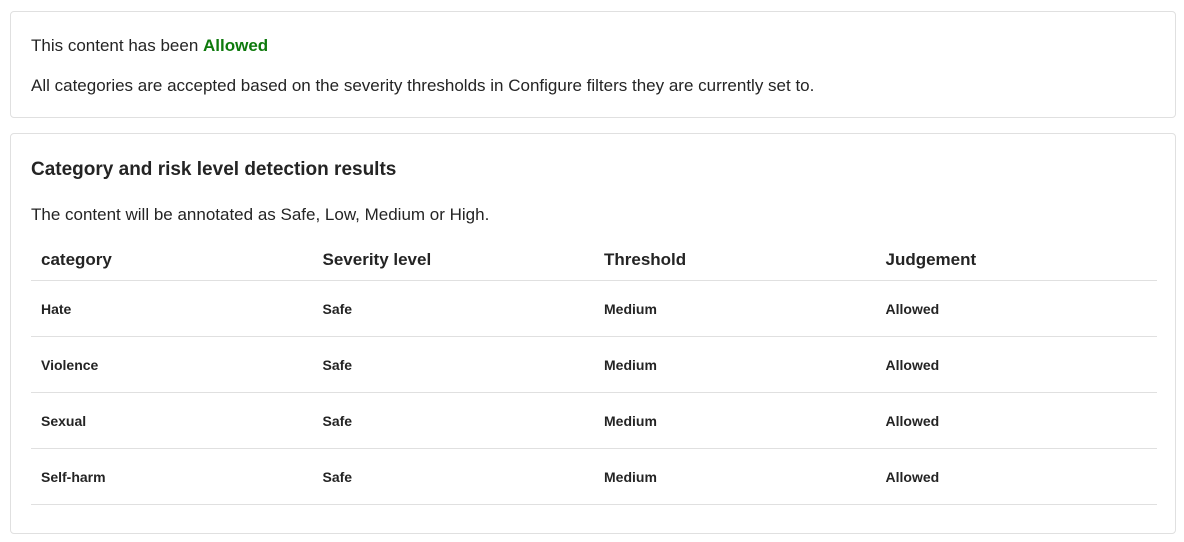  I want to click on column-header-judgement: Judgement, so click(1016, 260).